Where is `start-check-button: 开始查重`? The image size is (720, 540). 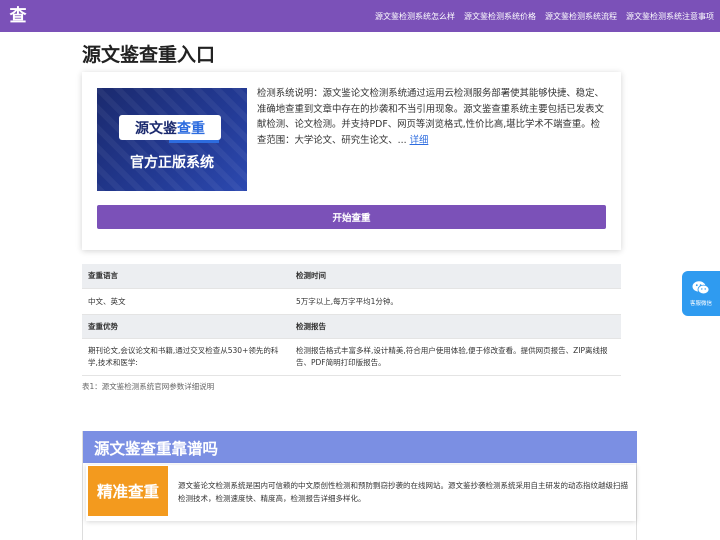
start-check-button: 开始查重 is located at coordinates (351, 217).